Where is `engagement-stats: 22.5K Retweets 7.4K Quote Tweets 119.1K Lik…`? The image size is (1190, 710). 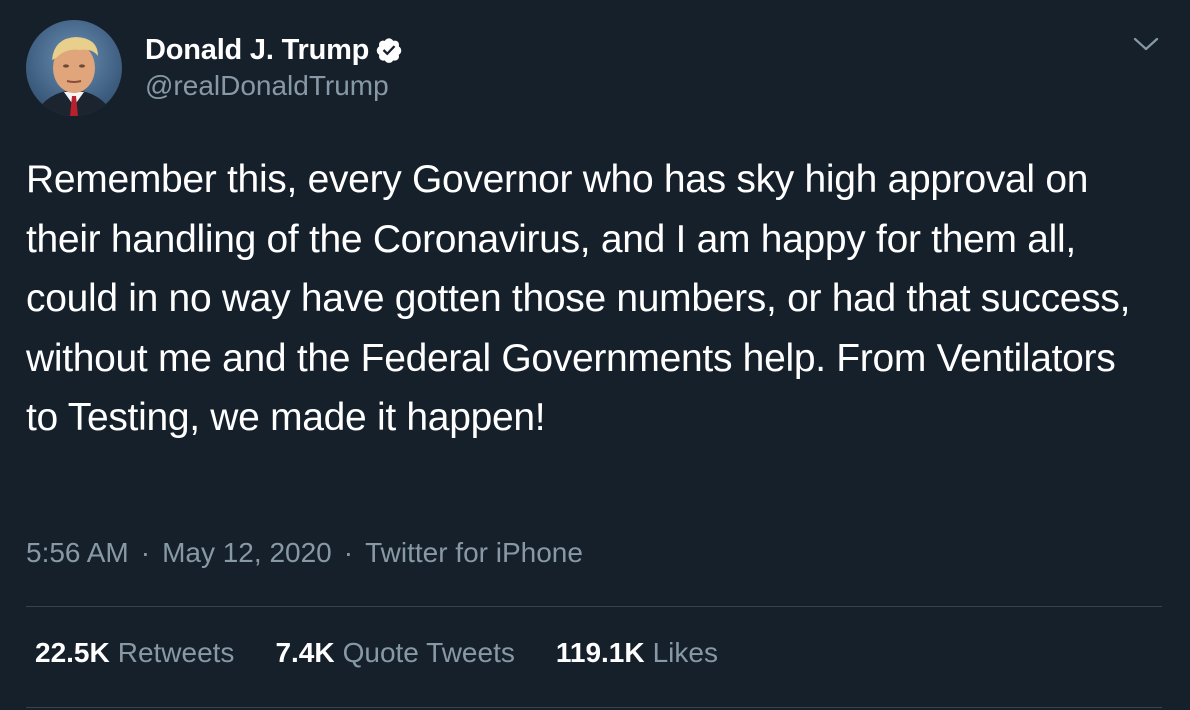
engagement-stats: 22.5K Retweets 7.4K Quote Tweets 119.1K Lik… is located at coordinates (397, 653).